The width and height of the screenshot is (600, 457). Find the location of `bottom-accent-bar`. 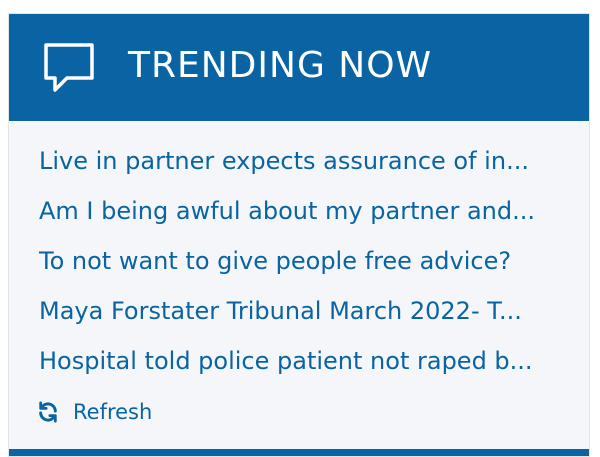

bottom-accent-bar is located at coordinates (299, 452).